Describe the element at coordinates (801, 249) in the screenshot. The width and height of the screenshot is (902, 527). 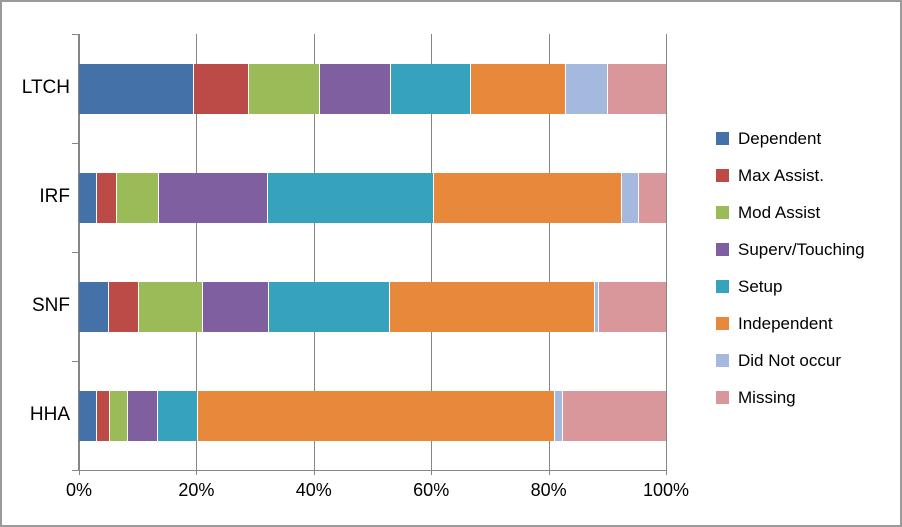
I see `legend-label: Superv/Touching` at that location.